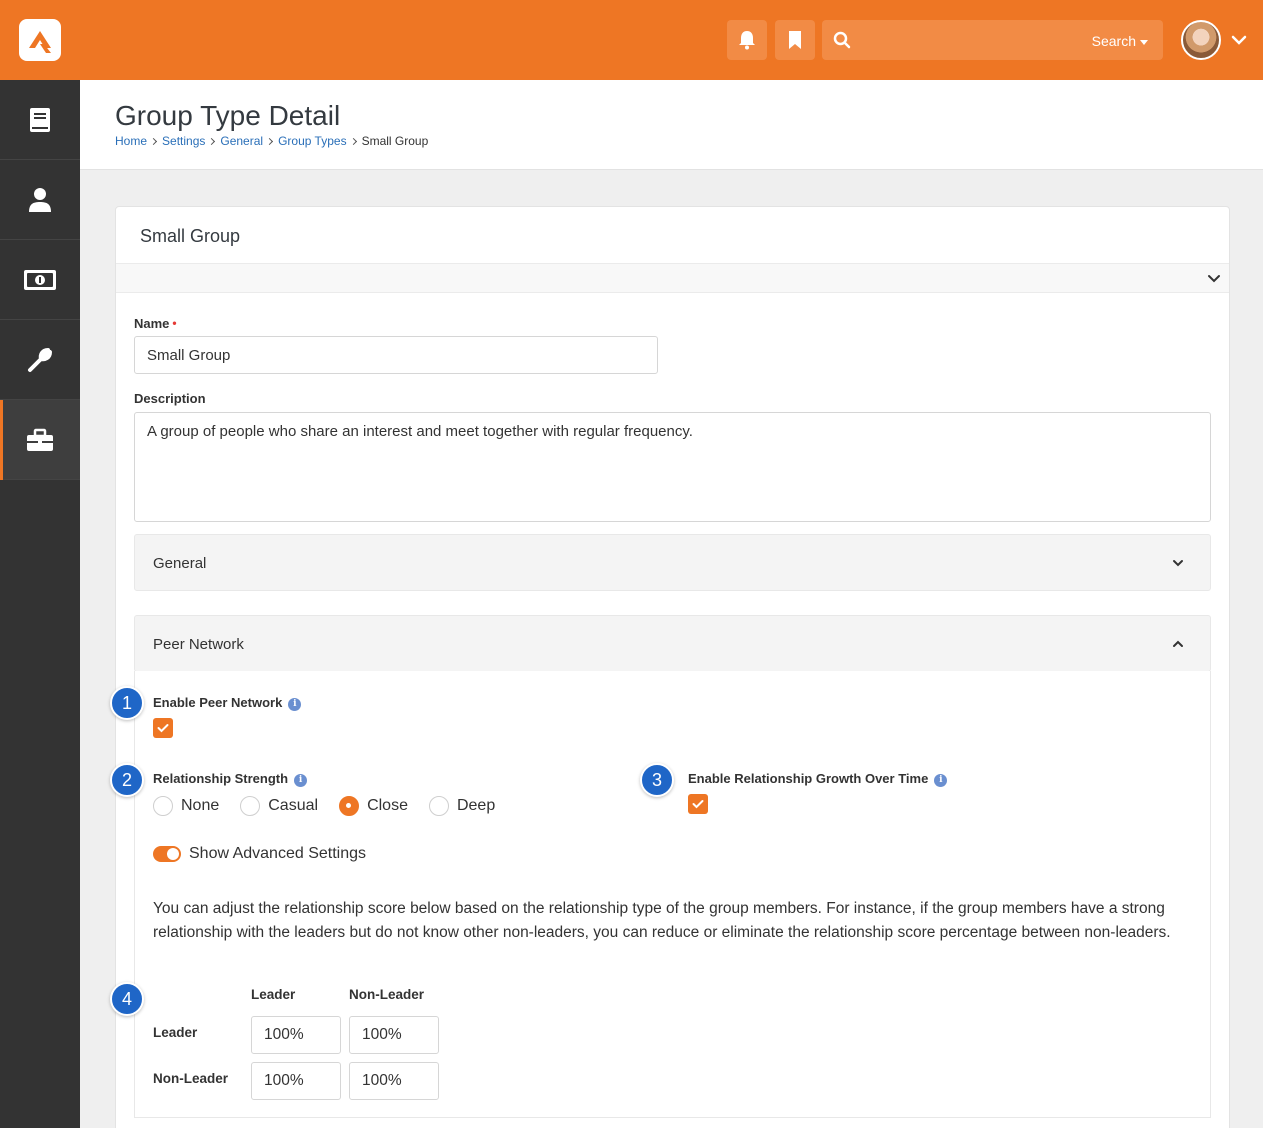  I want to click on breadcrumb-general: General, so click(241, 141).